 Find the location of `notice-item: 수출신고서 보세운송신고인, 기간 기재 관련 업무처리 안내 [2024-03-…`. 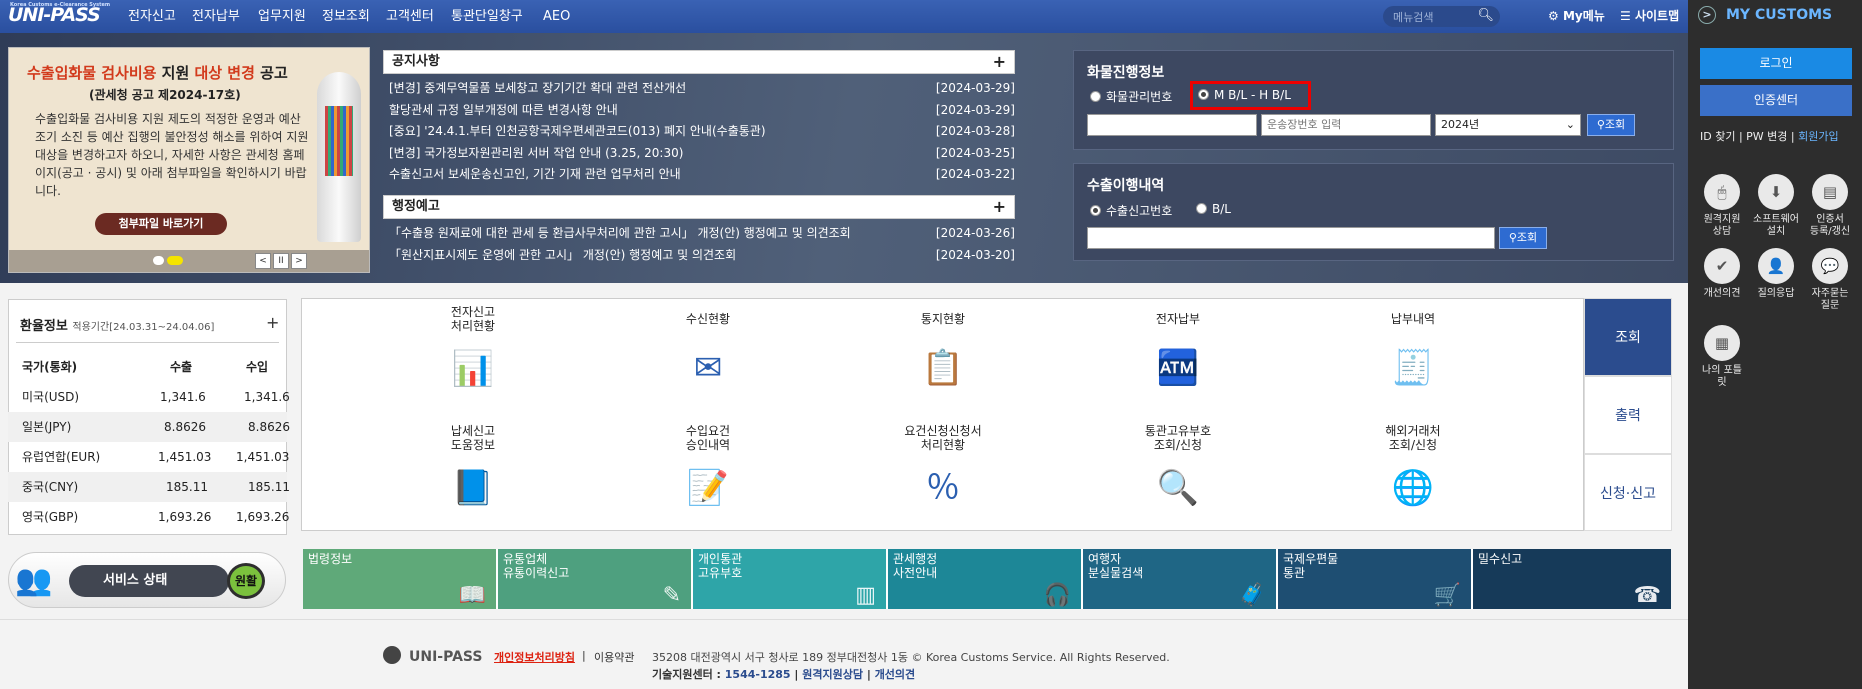

notice-item: 수출신고서 보세운송신고인, 기간 기재 관련 업무처리 안내 [2024-03-… is located at coordinates (705, 174).